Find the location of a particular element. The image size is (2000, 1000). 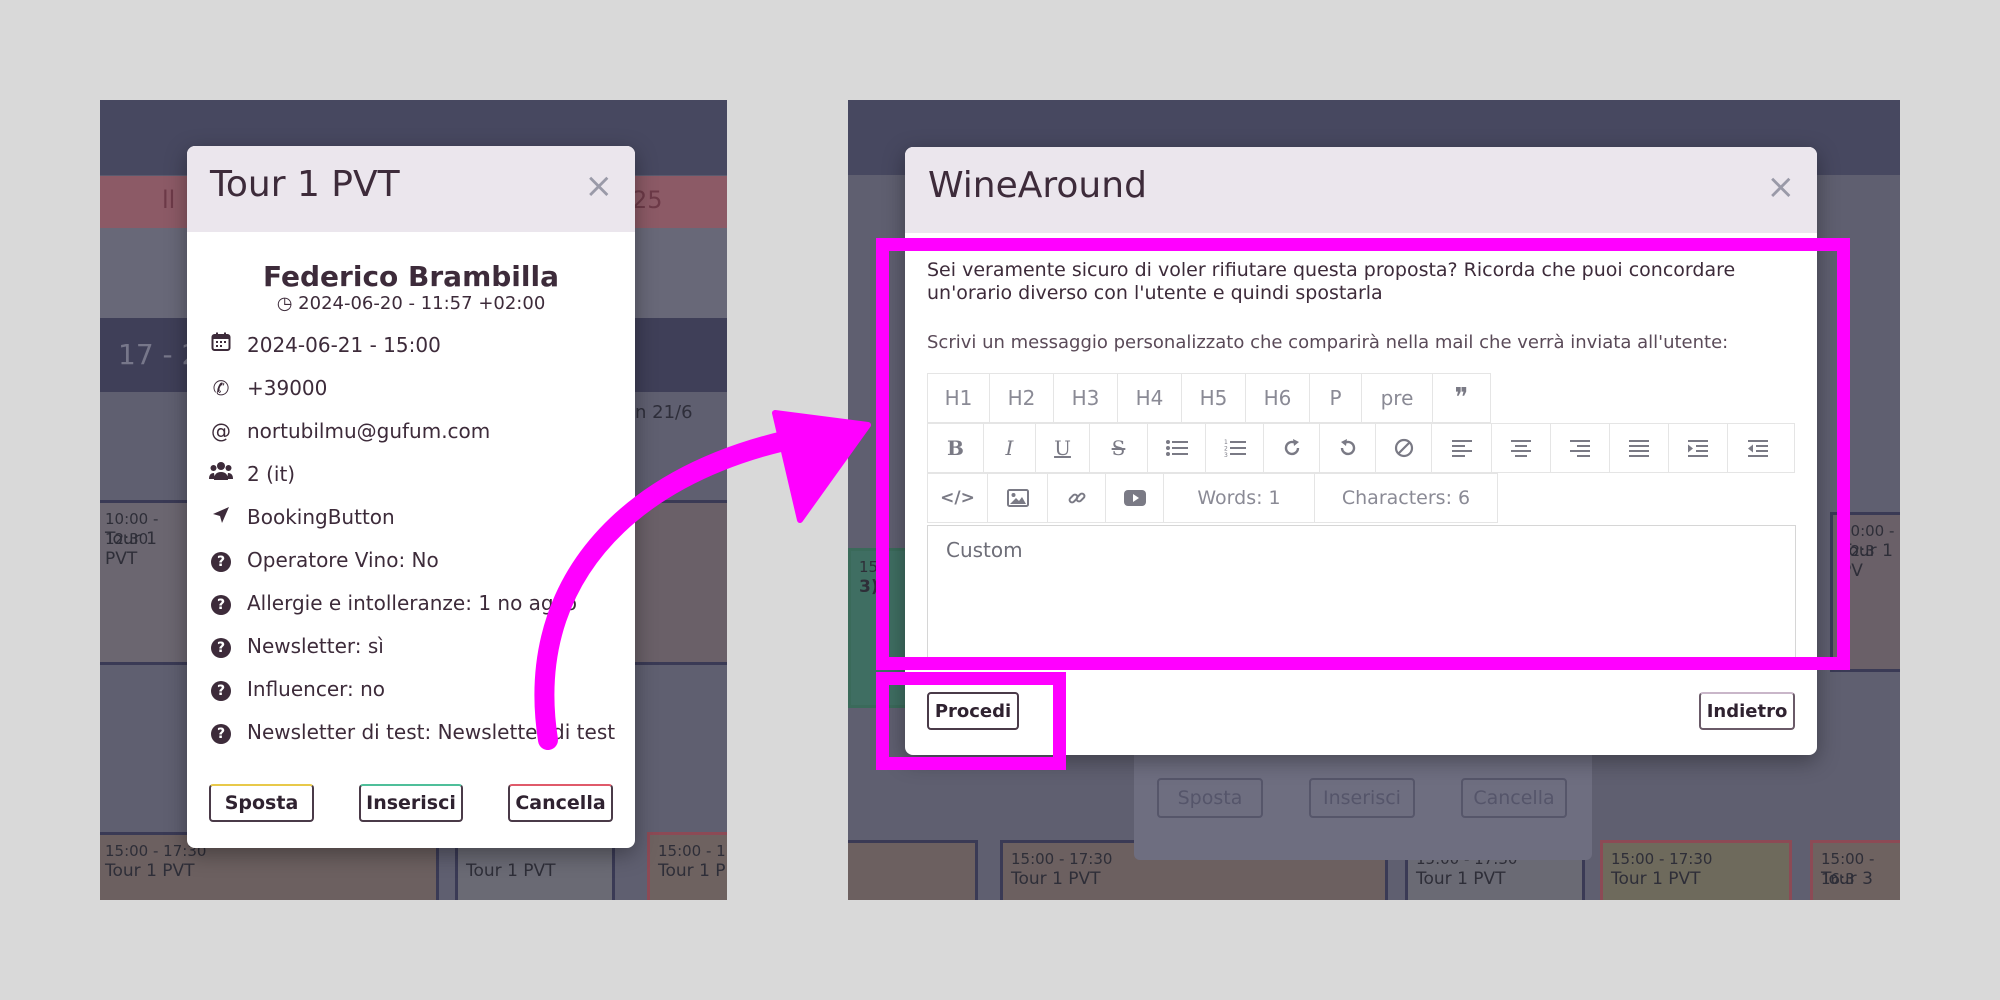

arrow-icon is located at coordinates (702, 580).